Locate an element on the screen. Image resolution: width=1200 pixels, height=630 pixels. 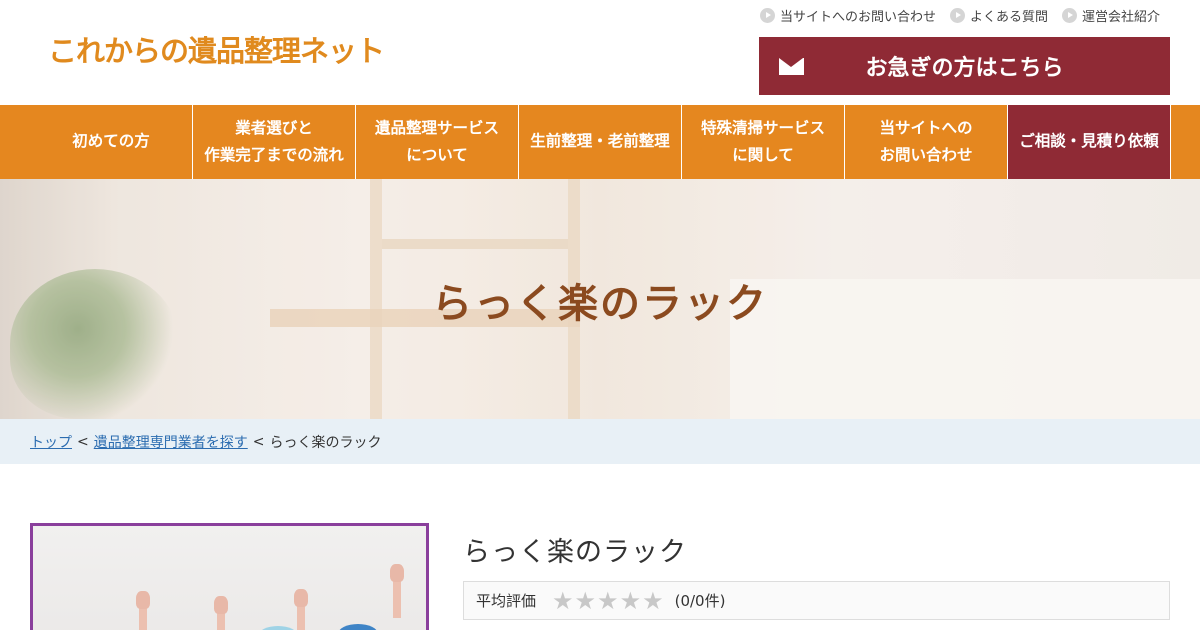
rating-box: 平均評価 ★★★★★ (0/0件) is located at coordinates (816, 600).